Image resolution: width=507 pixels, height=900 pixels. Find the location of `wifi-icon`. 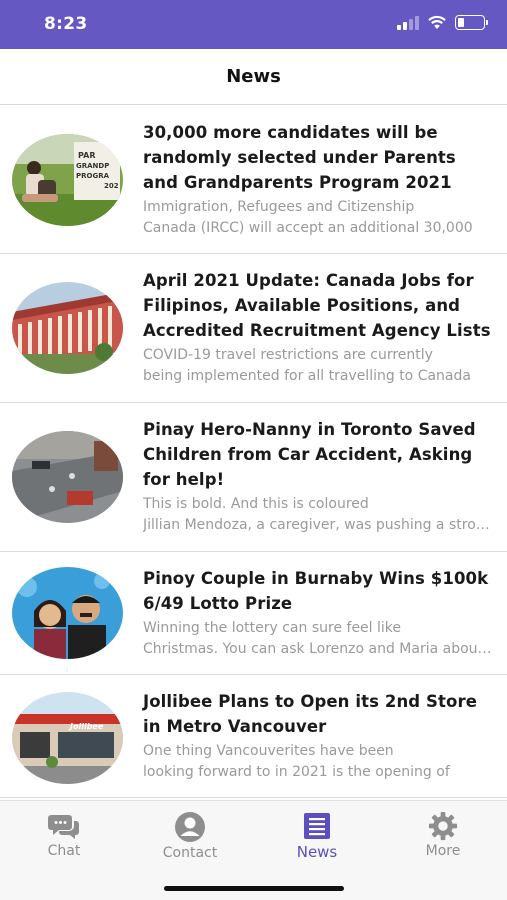

wifi-icon is located at coordinates (437, 22).